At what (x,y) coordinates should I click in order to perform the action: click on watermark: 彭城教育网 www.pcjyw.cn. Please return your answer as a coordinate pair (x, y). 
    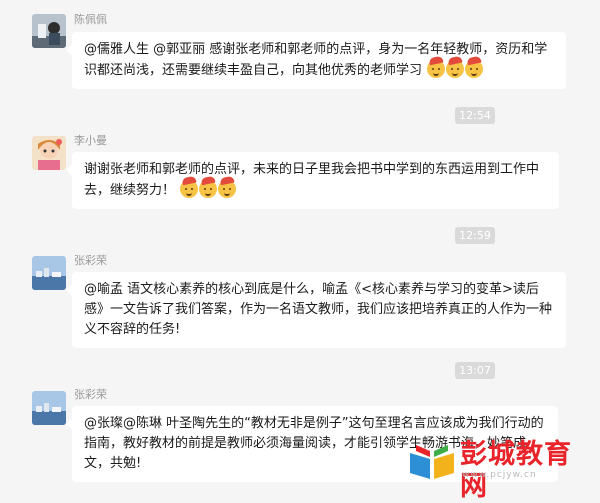
    Looking at the image, I should click on (503, 469).